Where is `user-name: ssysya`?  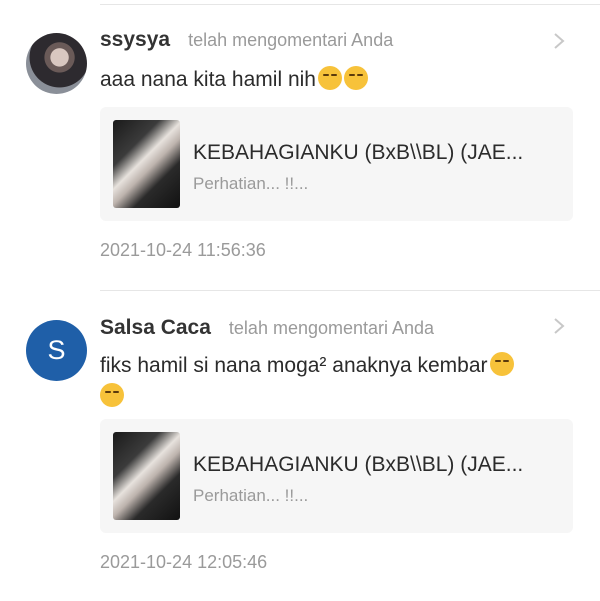 user-name: ssysya is located at coordinates (135, 40).